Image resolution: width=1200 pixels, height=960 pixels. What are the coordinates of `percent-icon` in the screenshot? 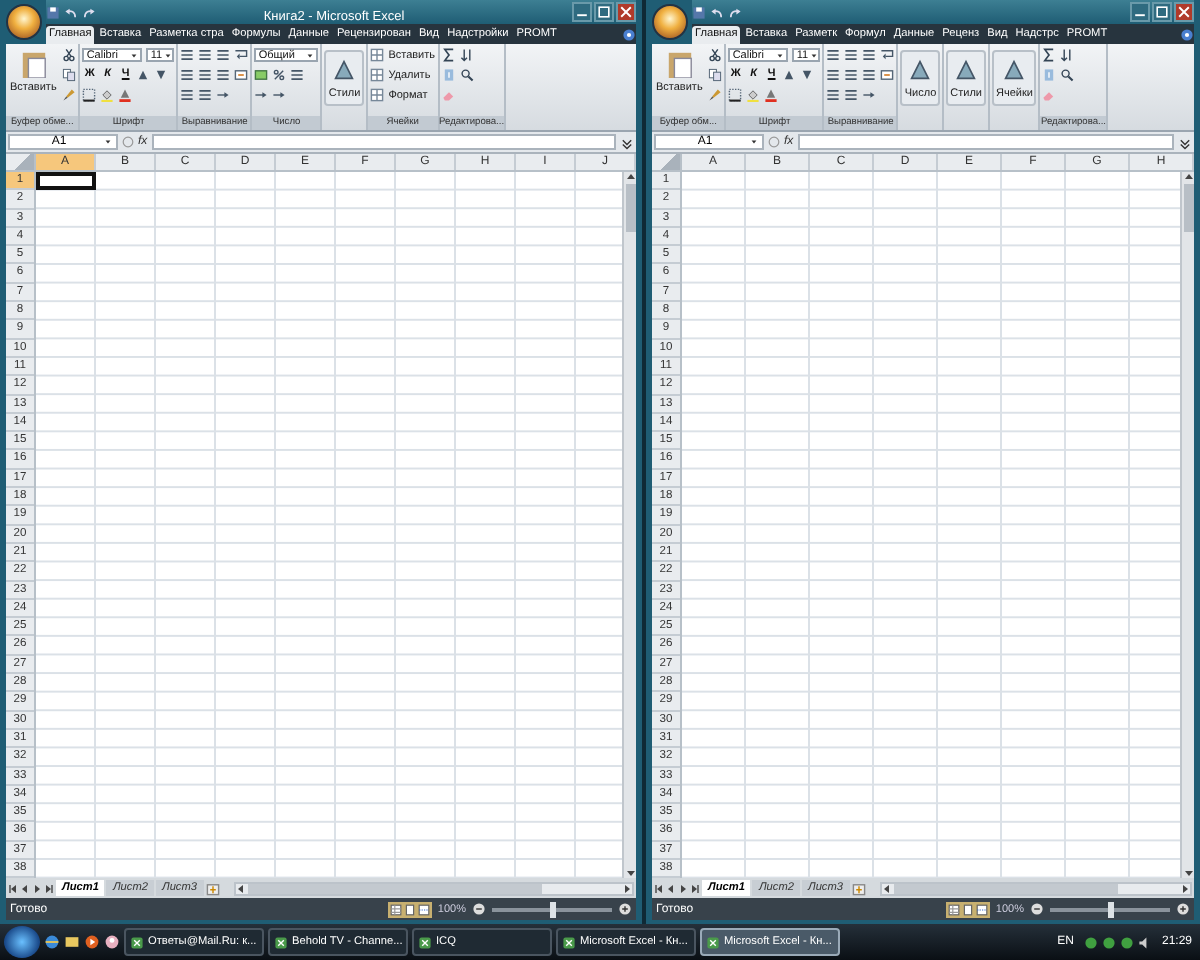 It's located at (279, 75).